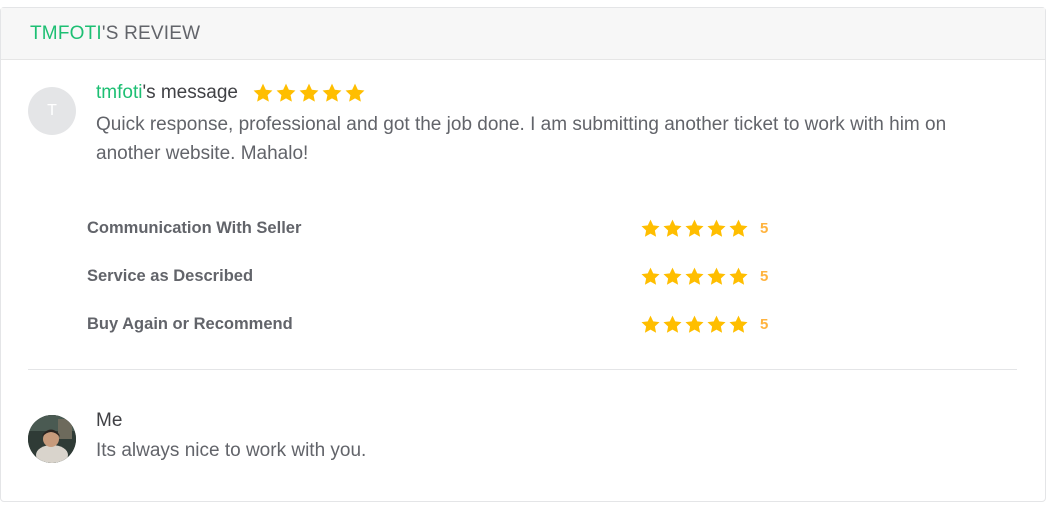 The height and width of the screenshot is (519, 1057). I want to click on overall-stars, so click(309, 93).